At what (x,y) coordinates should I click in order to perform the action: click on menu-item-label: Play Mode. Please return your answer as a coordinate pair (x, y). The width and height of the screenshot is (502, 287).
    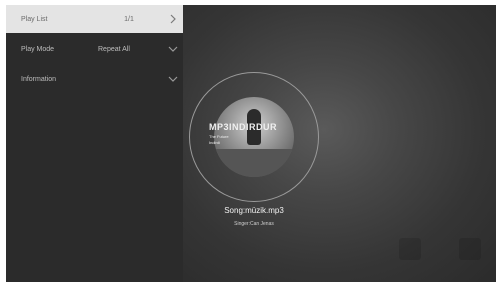
    Looking at the image, I should click on (38, 49).